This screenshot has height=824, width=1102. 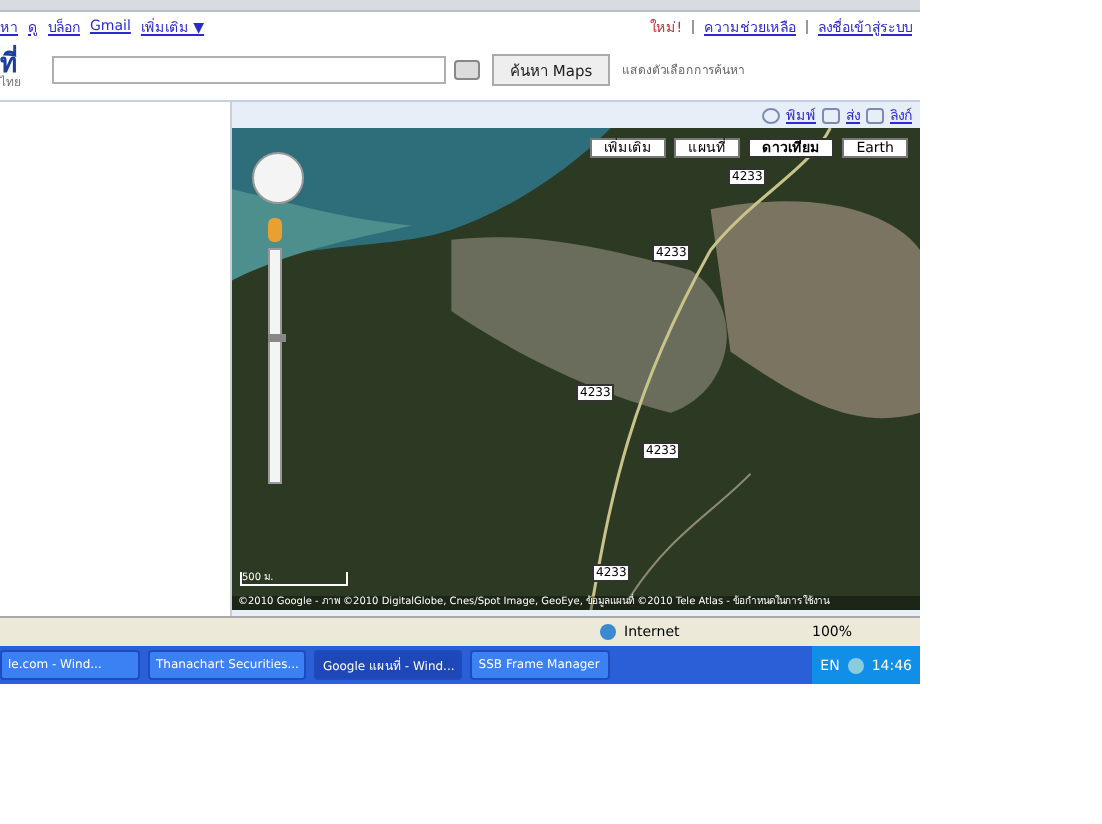 What do you see at coordinates (467, 70) in the screenshot?
I see `keyboard-icon` at bounding box center [467, 70].